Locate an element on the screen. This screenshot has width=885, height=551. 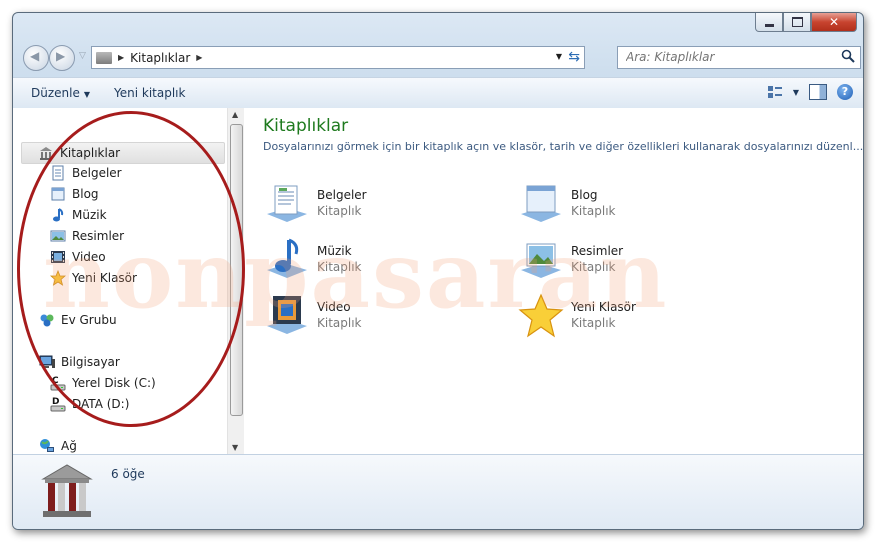
help-icon: ? is located at coordinates (845, 92).